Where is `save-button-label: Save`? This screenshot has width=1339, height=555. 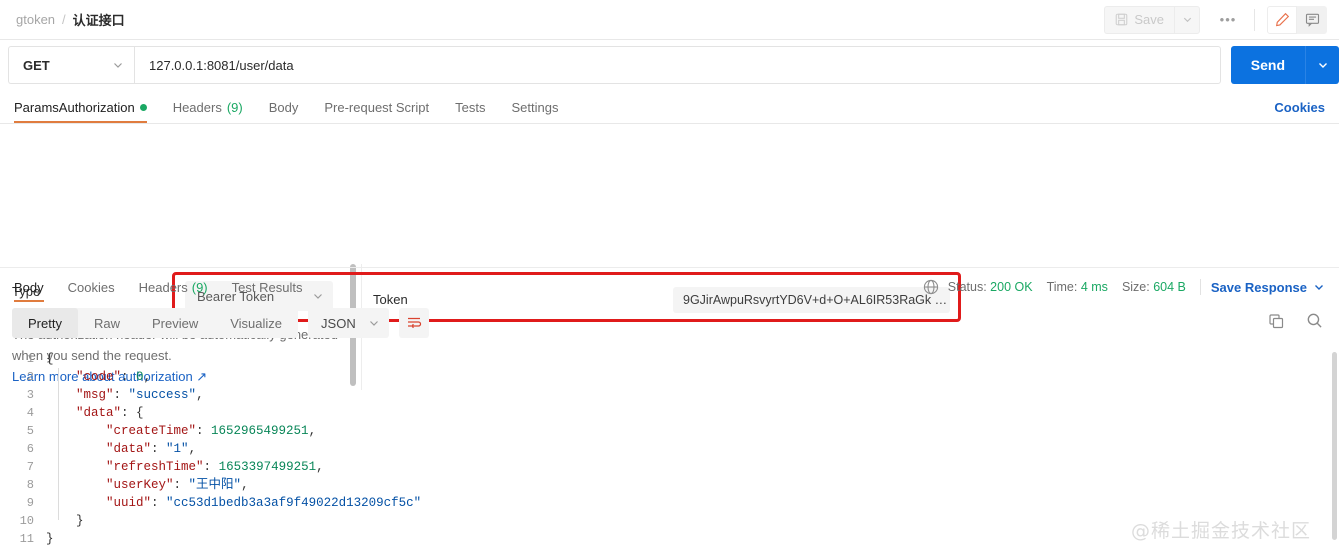
save-button-label: Save is located at coordinates (1149, 19).